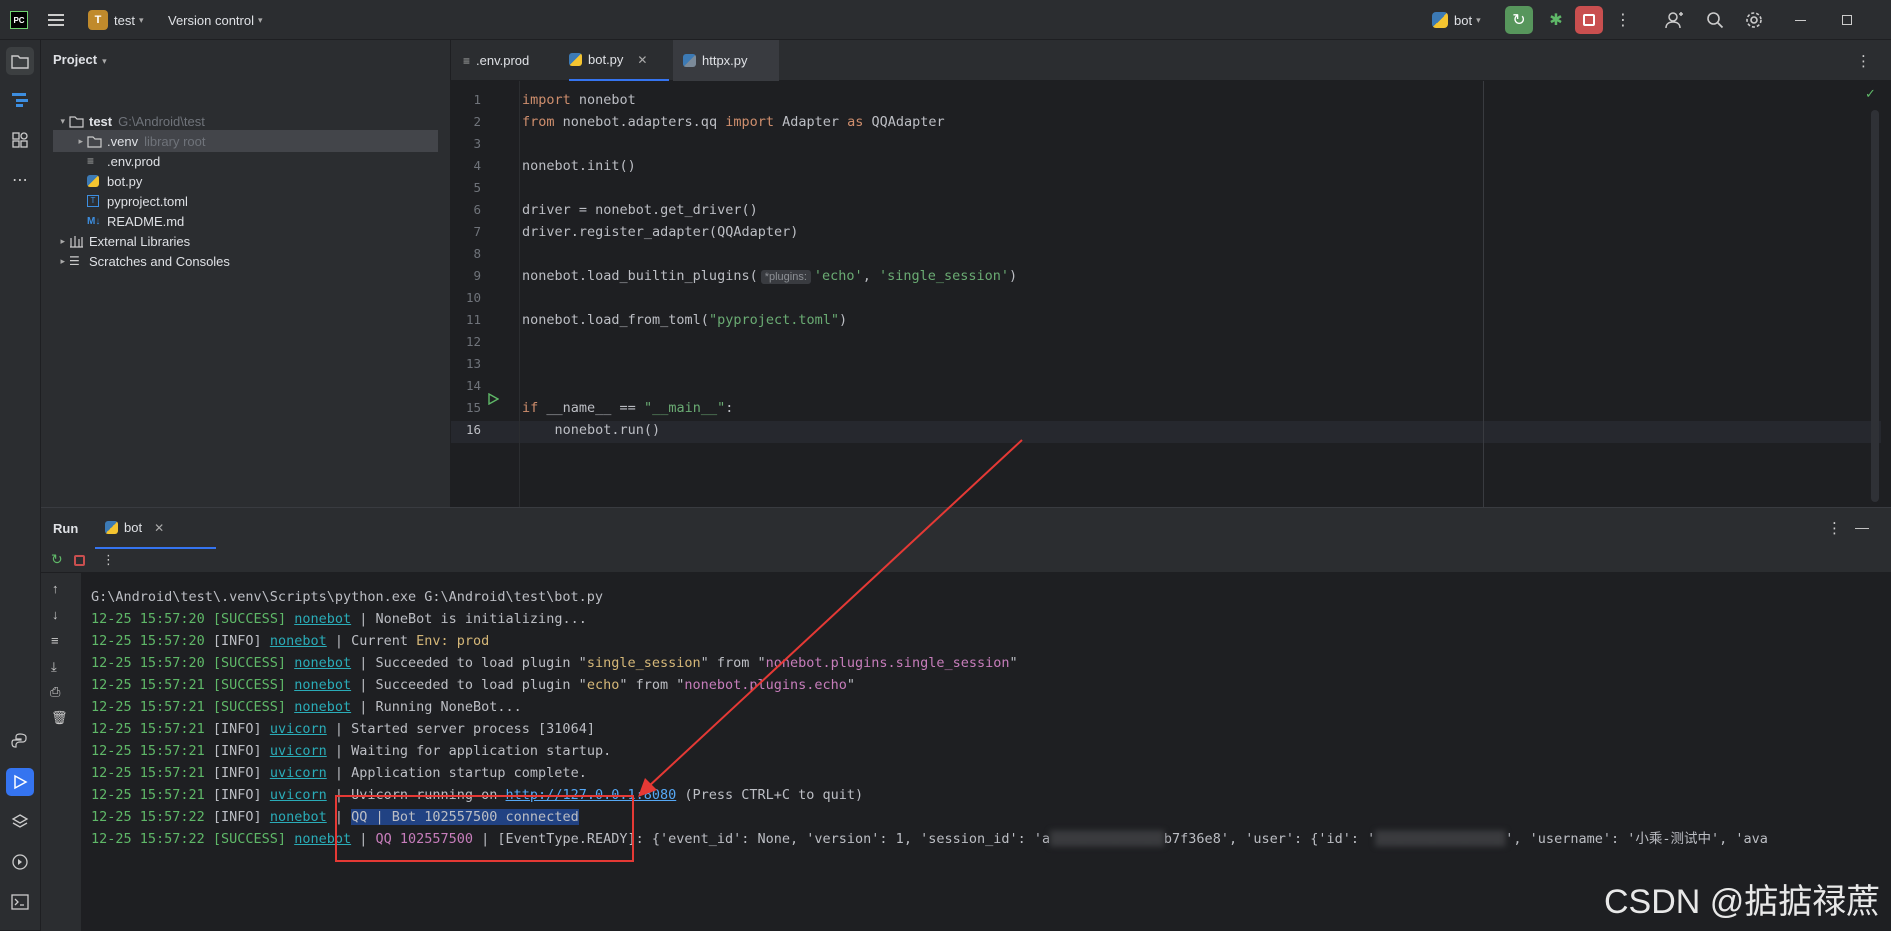 Image resolution: width=1891 pixels, height=931 pixels. I want to click on code-line: nonebot.load_from_toml("pyproject.toml"), so click(684, 320).